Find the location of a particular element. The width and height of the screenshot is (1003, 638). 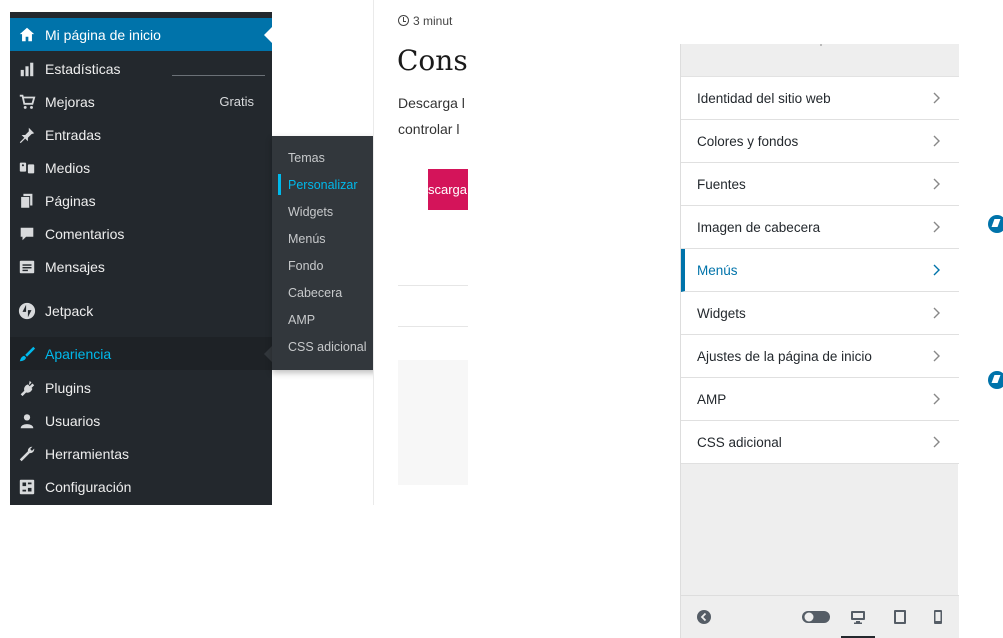

sidebar-item-plugins: Plugins is located at coordinates (141, 387).